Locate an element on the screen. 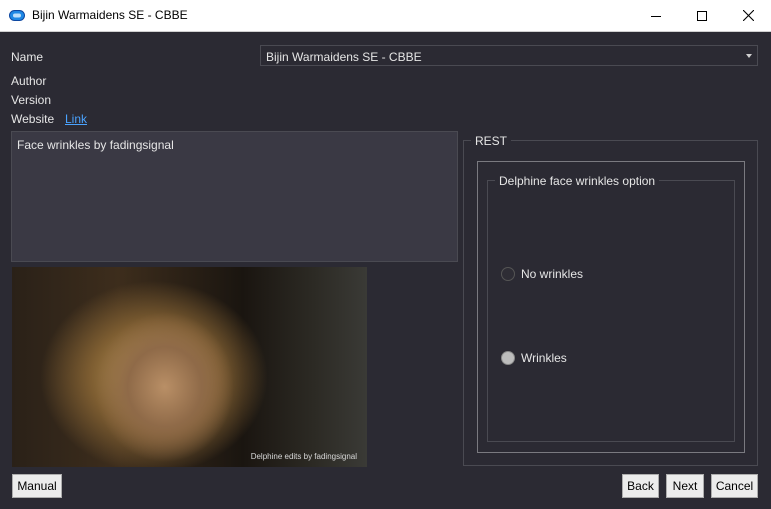 The width and height of the screenshot is (771, 509). window-title: Bijin Warmaidens SE - CBBE is located at coordinates (110, 15).